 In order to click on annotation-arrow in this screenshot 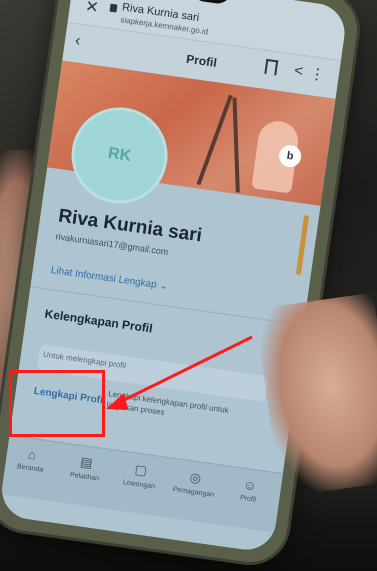, I will do `click(179, 372)`.